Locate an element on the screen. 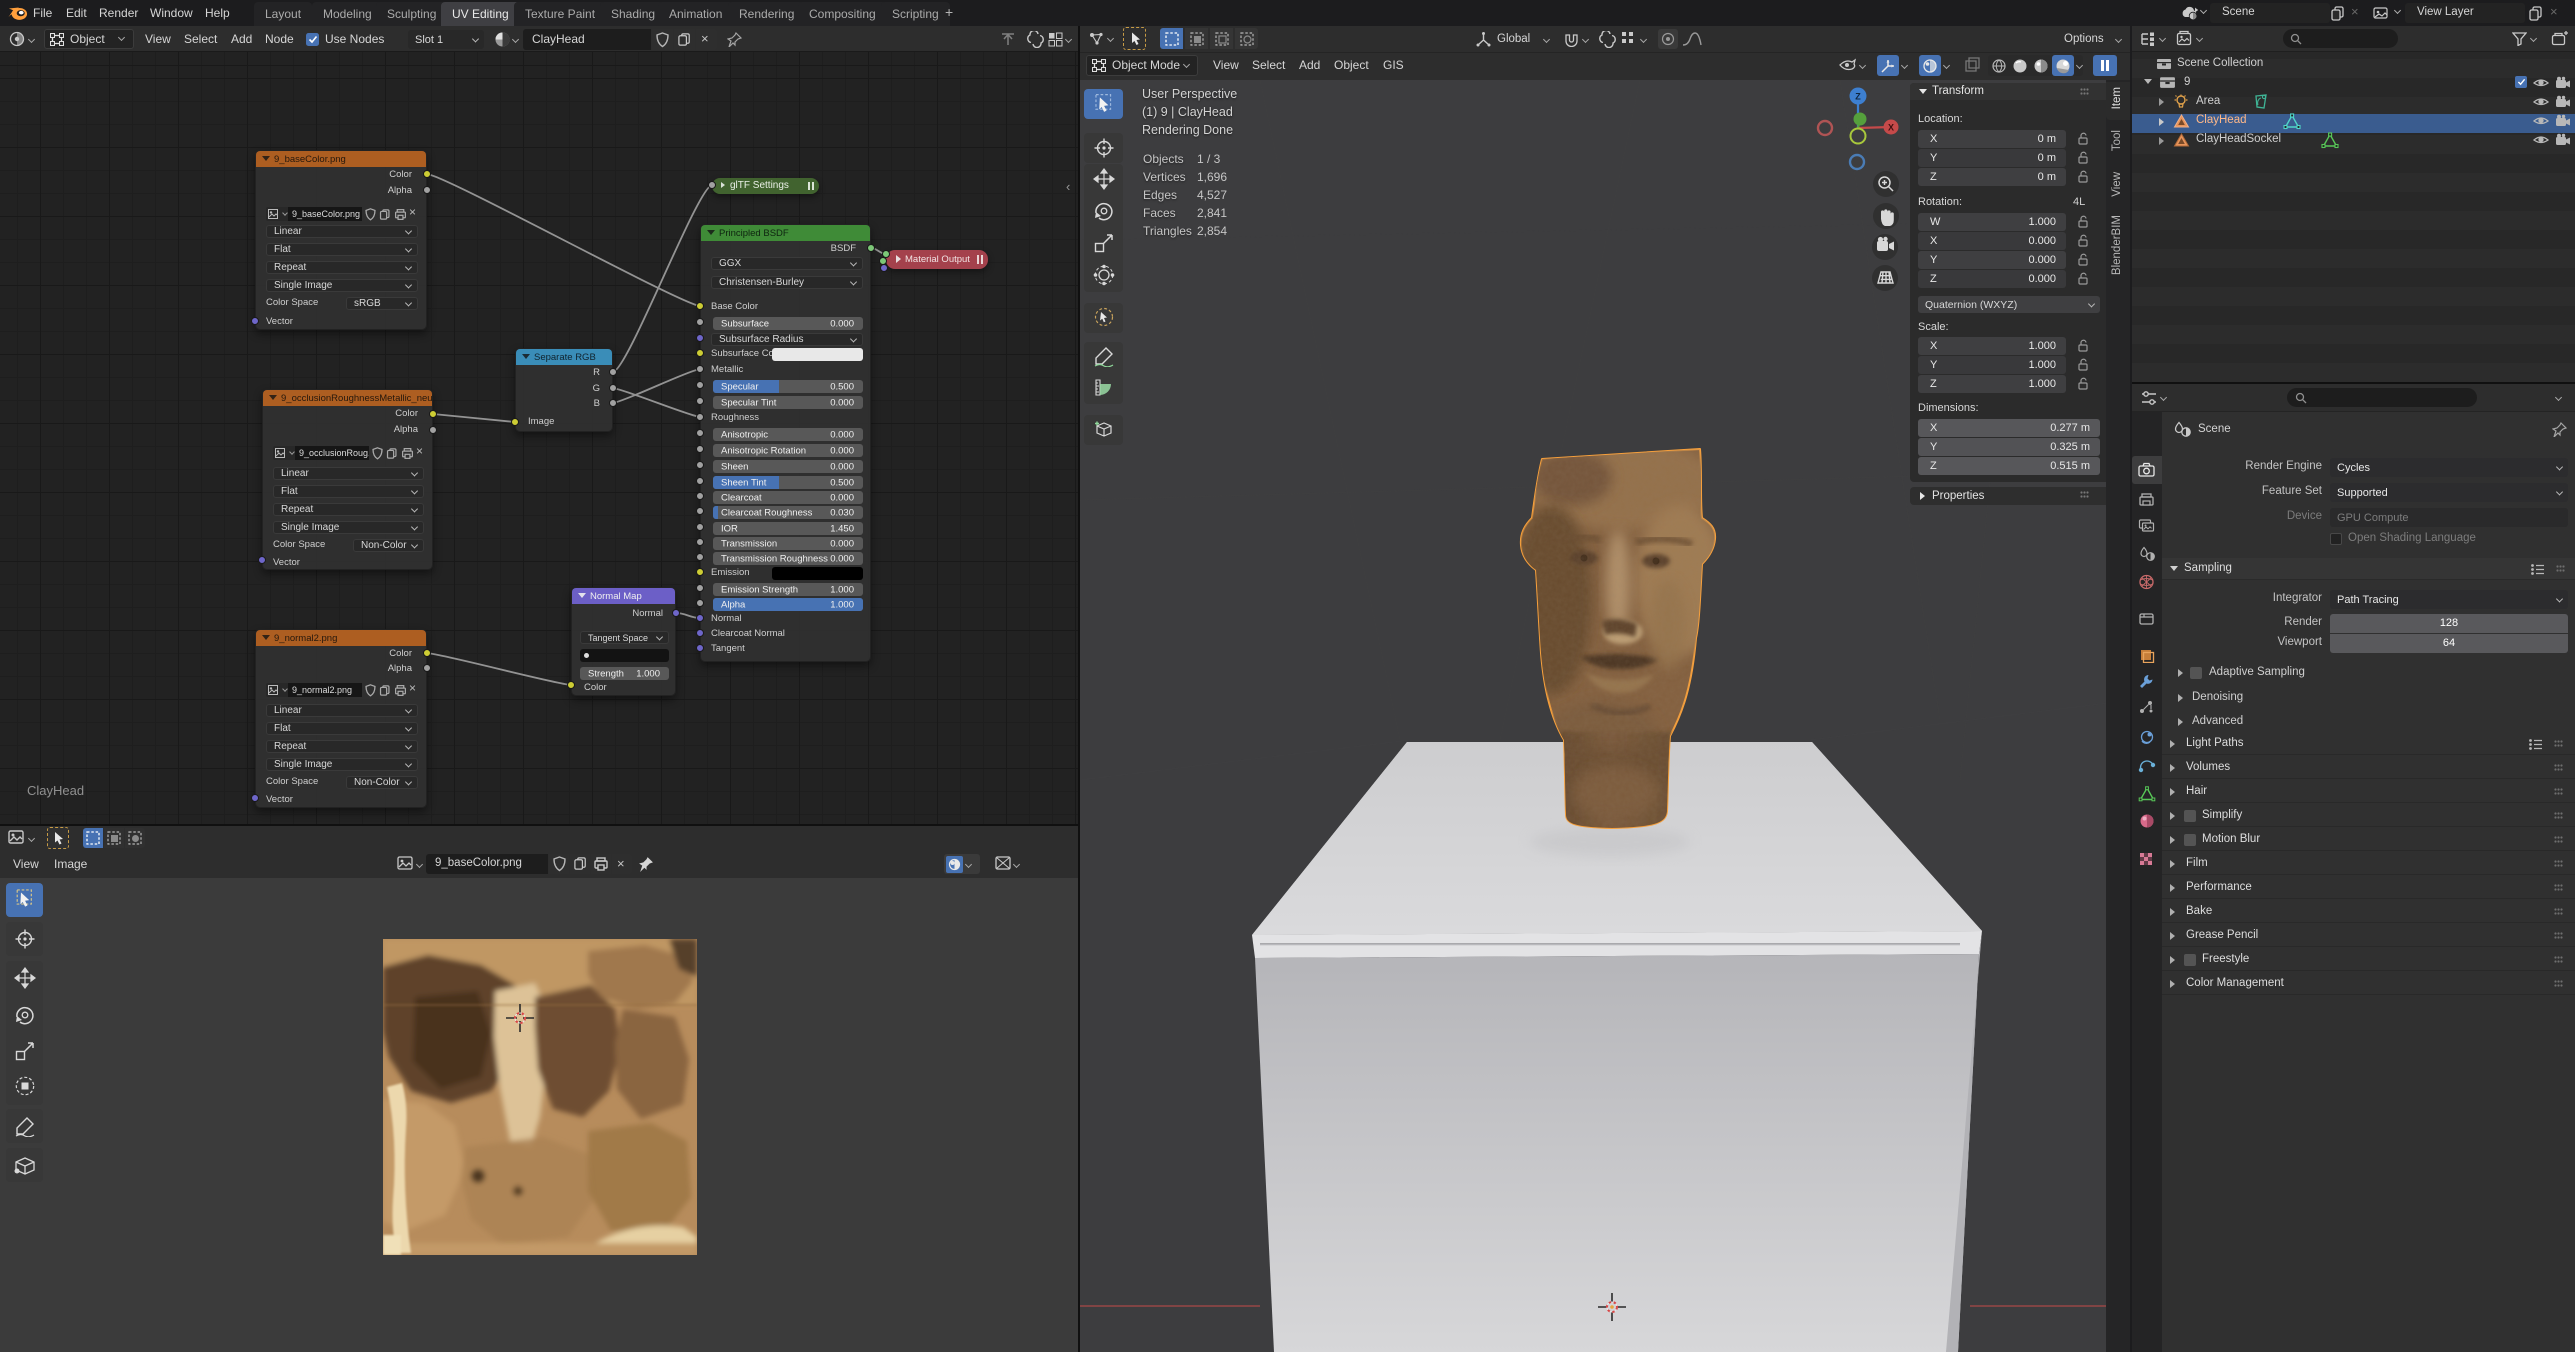  svg-text: X is located at coordinates (1891, 128).